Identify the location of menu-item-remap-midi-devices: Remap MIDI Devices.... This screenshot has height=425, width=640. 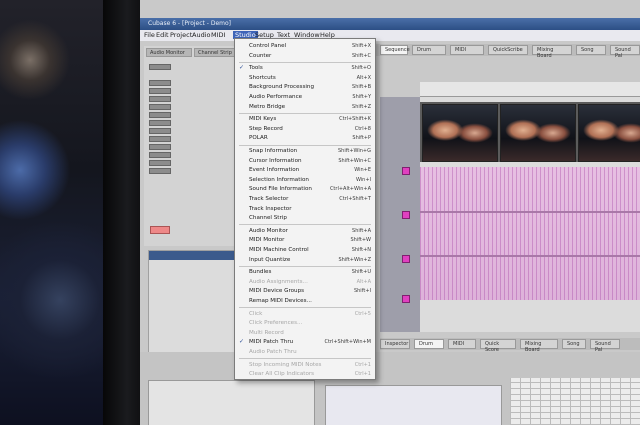
(305, 301).